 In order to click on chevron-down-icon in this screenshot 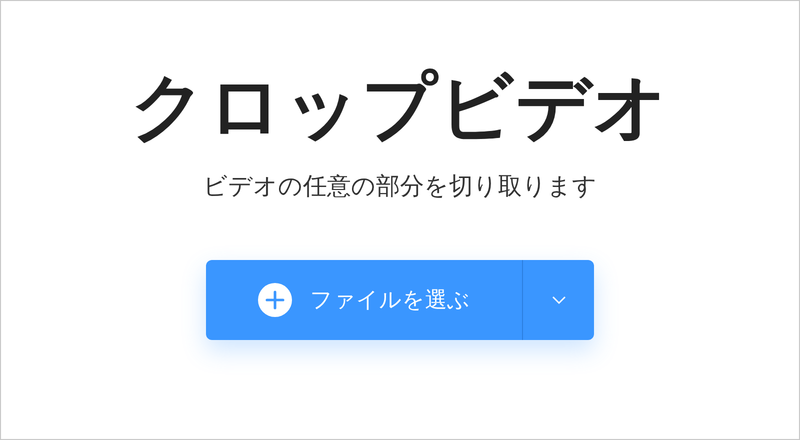, I will do `click(558, 299)`.